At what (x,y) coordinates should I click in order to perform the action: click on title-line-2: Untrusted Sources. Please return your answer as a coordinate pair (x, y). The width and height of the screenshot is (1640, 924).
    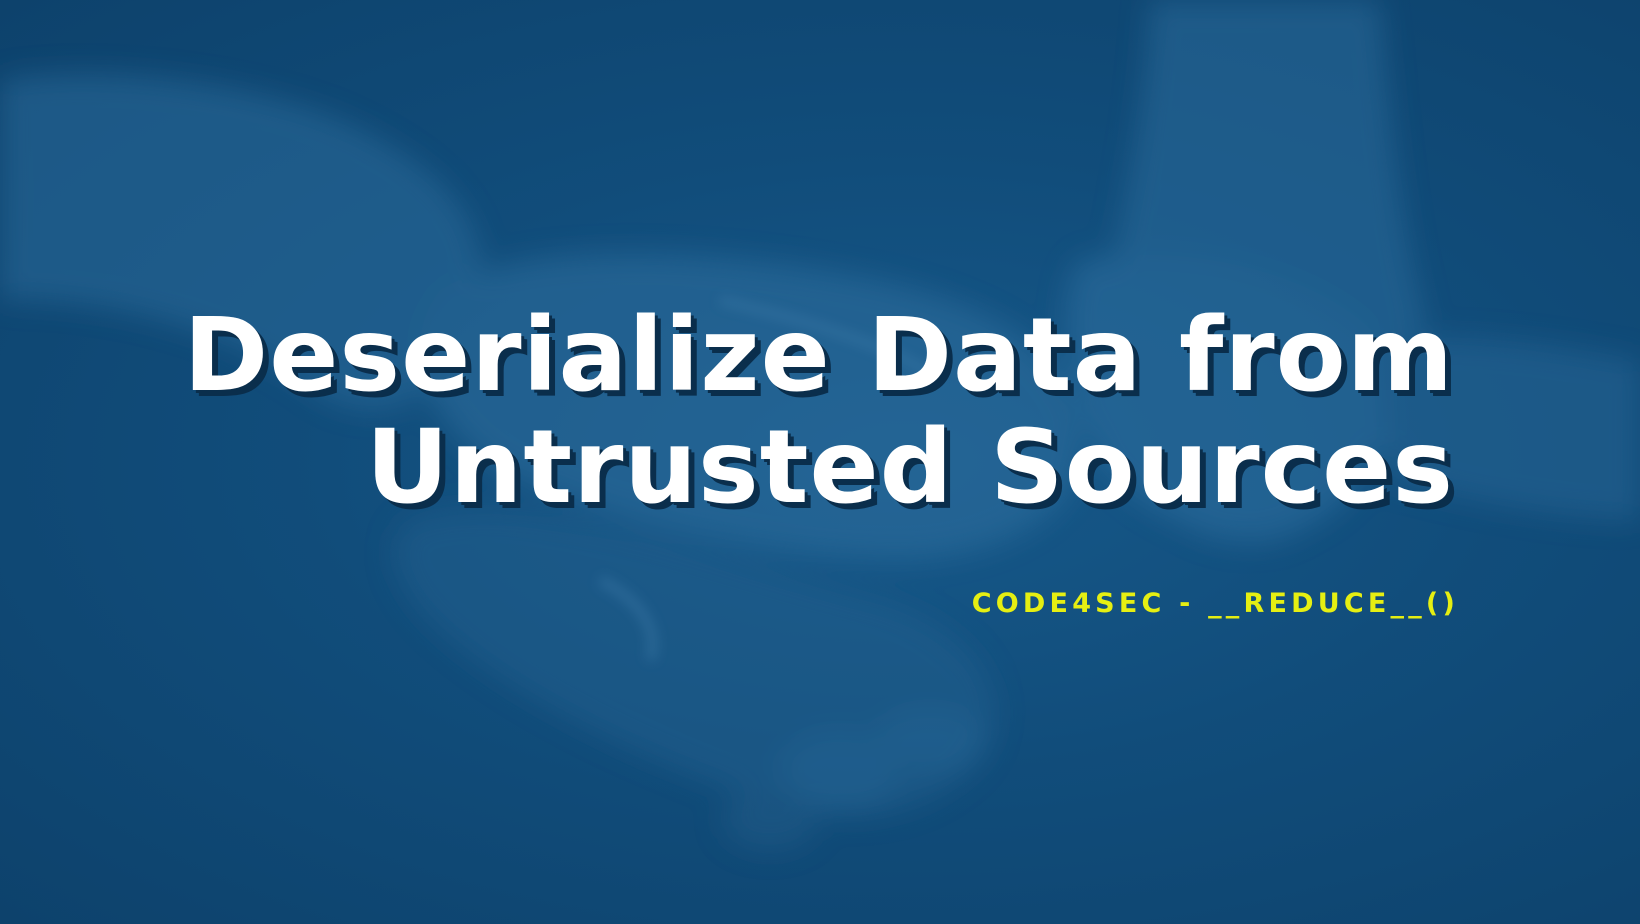
    Looking at the image, I should click on (909, 467).